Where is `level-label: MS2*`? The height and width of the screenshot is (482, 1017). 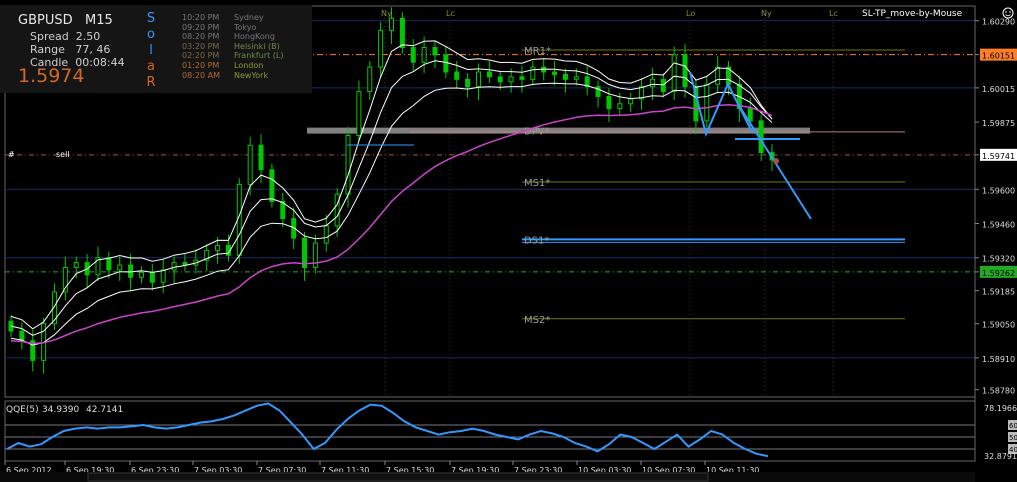
level-label: MS2* is located at coordinates (537, 320).